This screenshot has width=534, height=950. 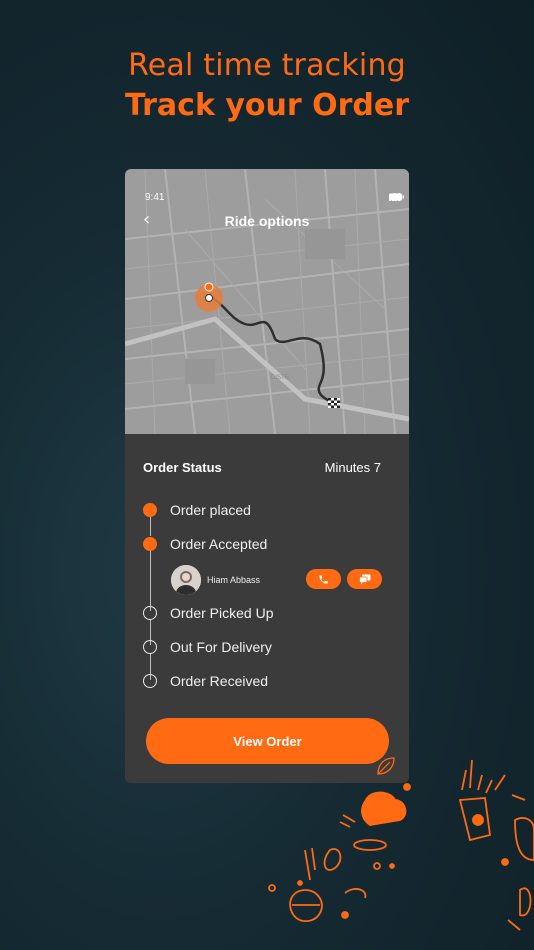 What do you see at coordinates (219, 681) in the screenshot?
I see `step-label: Order Received` at bounding box center [219, 681].